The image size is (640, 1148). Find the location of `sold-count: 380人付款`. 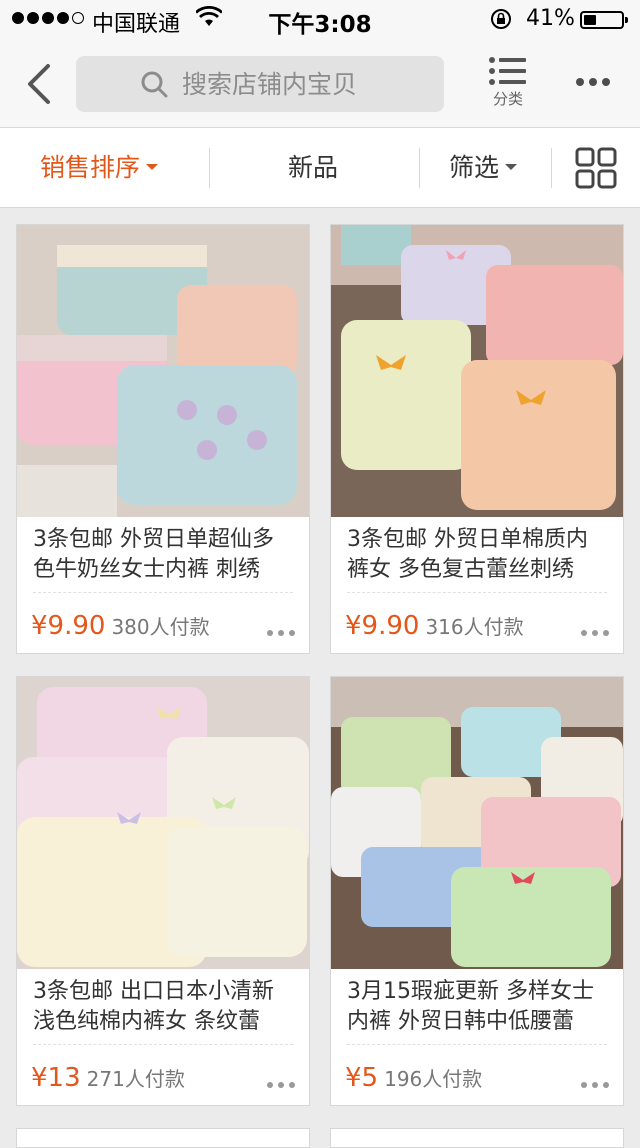

sold-count: 380人付款 is located at coordinates (160, 627).